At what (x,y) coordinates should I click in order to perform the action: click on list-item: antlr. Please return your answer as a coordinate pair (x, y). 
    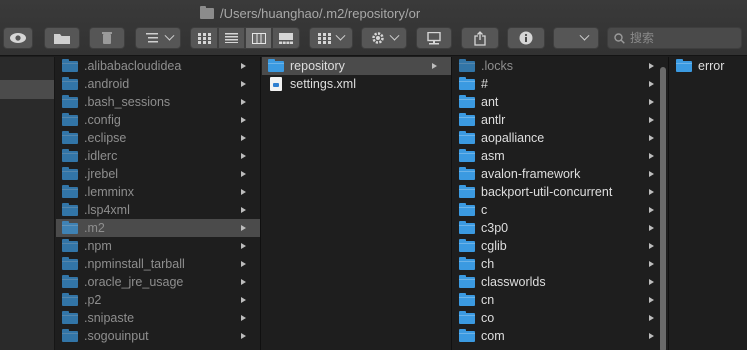
    Looking at the image, I should click on (560, 120).